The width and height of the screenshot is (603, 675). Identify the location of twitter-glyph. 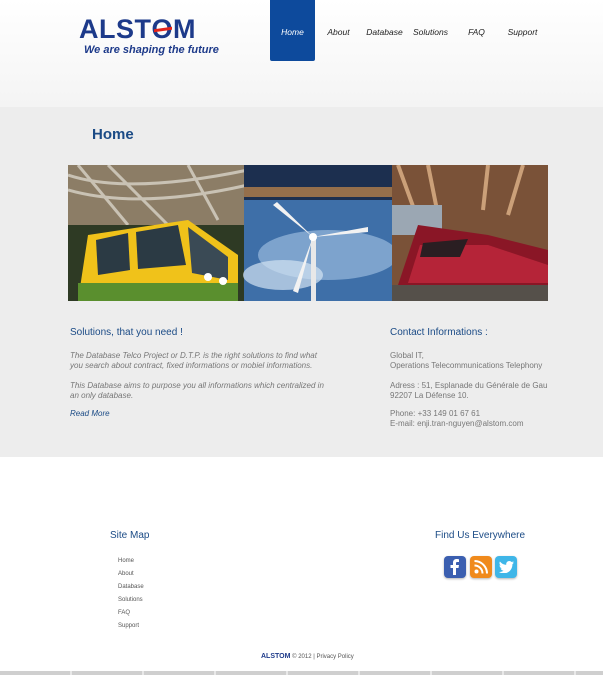
(506, 567).